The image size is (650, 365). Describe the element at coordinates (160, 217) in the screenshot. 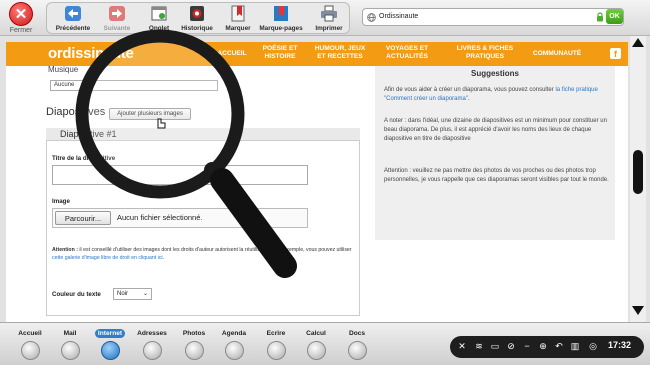

I see `file-status: Aucun fichier sélectionné.` at that location.